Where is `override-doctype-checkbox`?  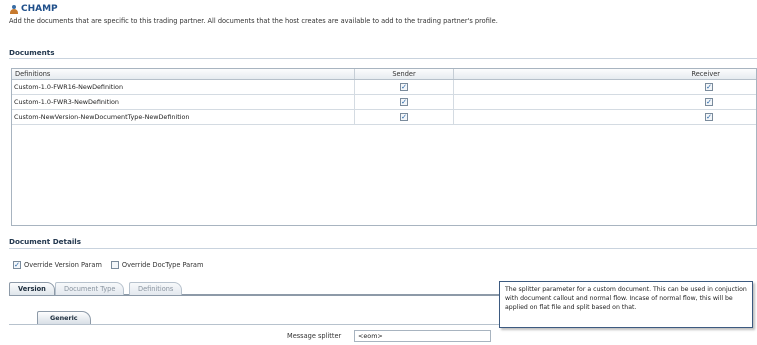
override-doctype-checkbox is located at coordinates (114, 265).